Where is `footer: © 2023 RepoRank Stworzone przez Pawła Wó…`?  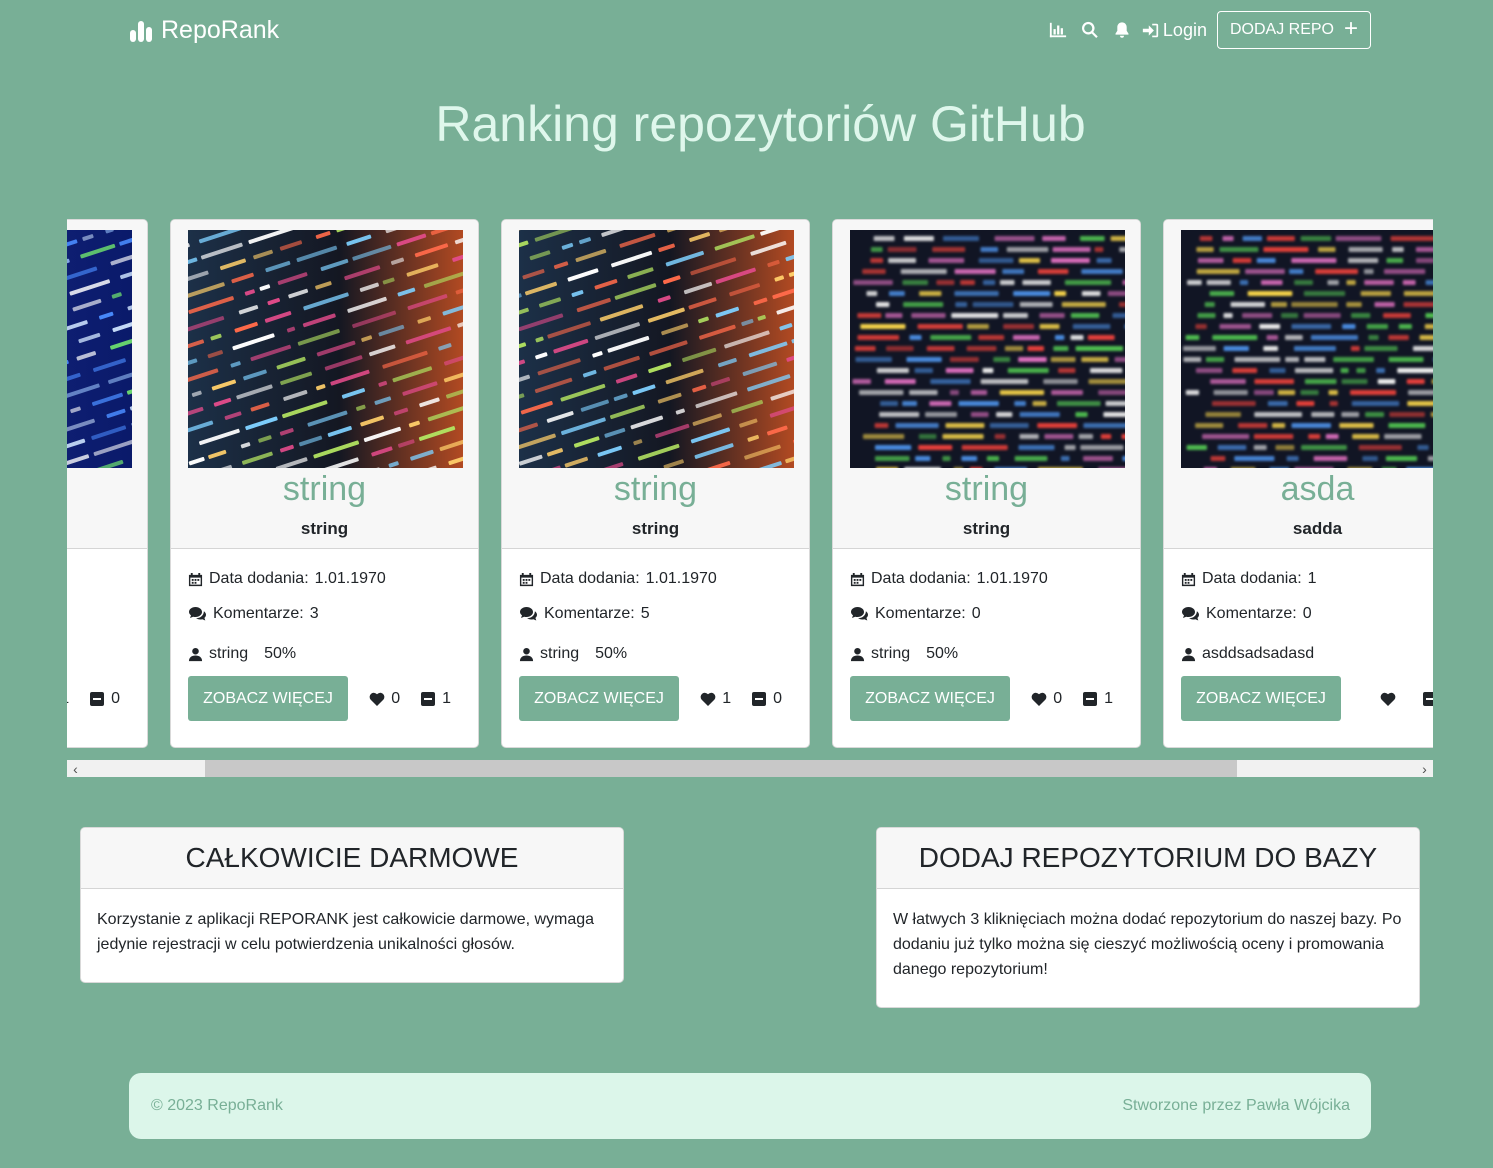
footer: © 2023 RepoRank Stworzone przez Pawła Wó… is located at coordinates (750, 1106).